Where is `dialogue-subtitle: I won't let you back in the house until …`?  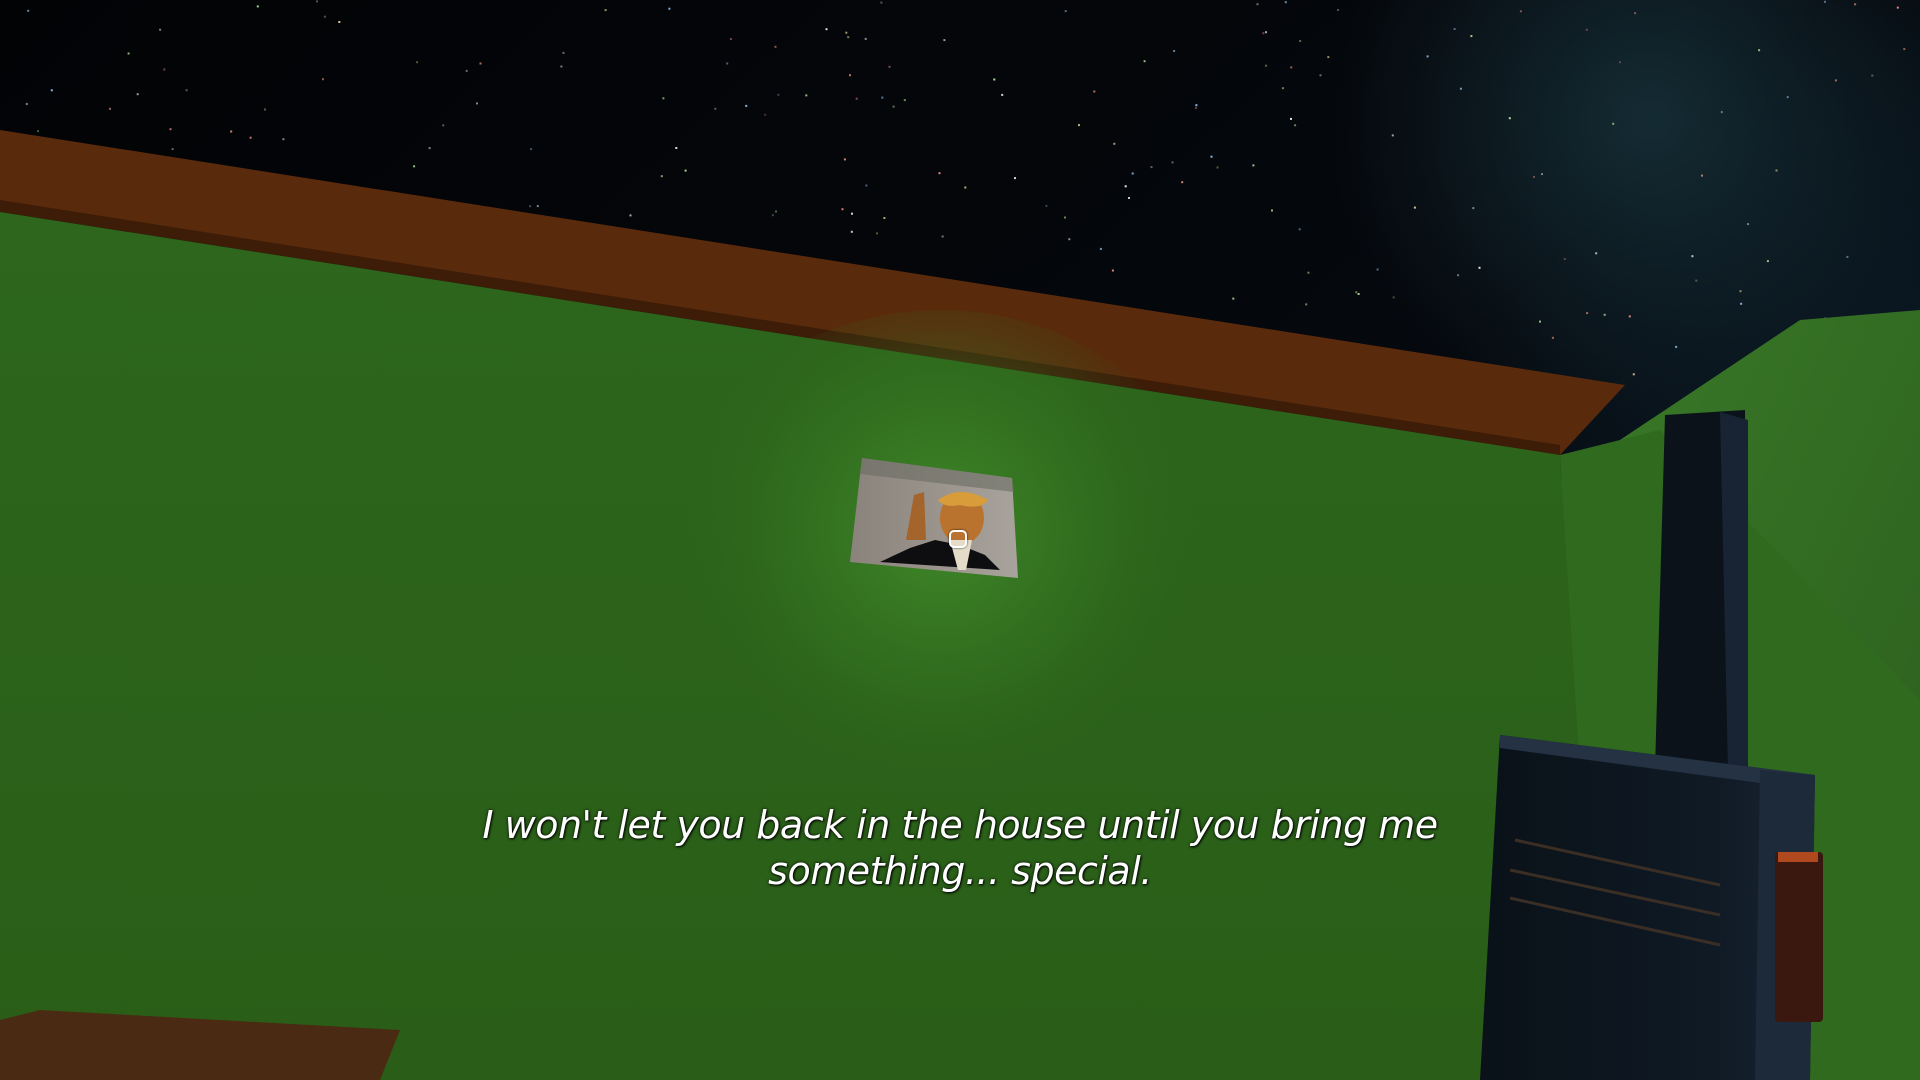
dialogue-subtitle: I won't let you back in the house until … is located at coordinates (960, 848).